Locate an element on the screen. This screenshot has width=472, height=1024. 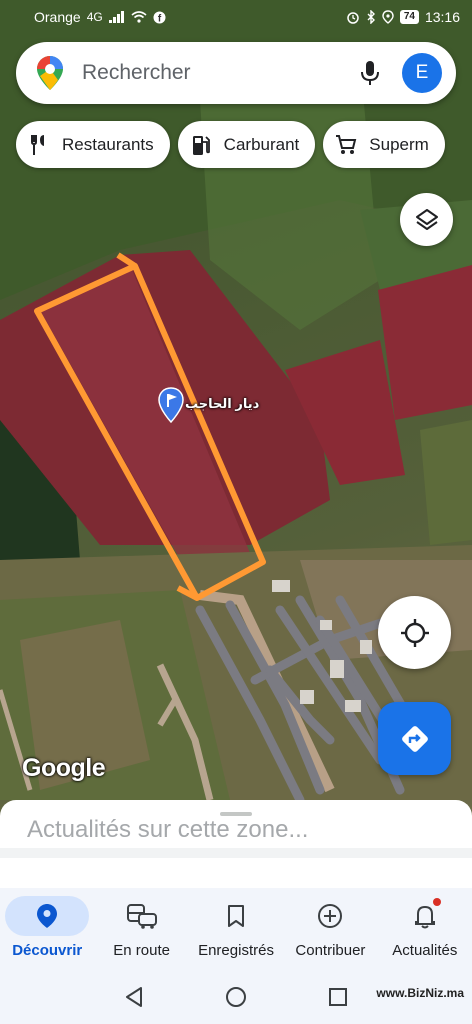
nav-contribuer: Contribuer is located at coordinates (330, 929).